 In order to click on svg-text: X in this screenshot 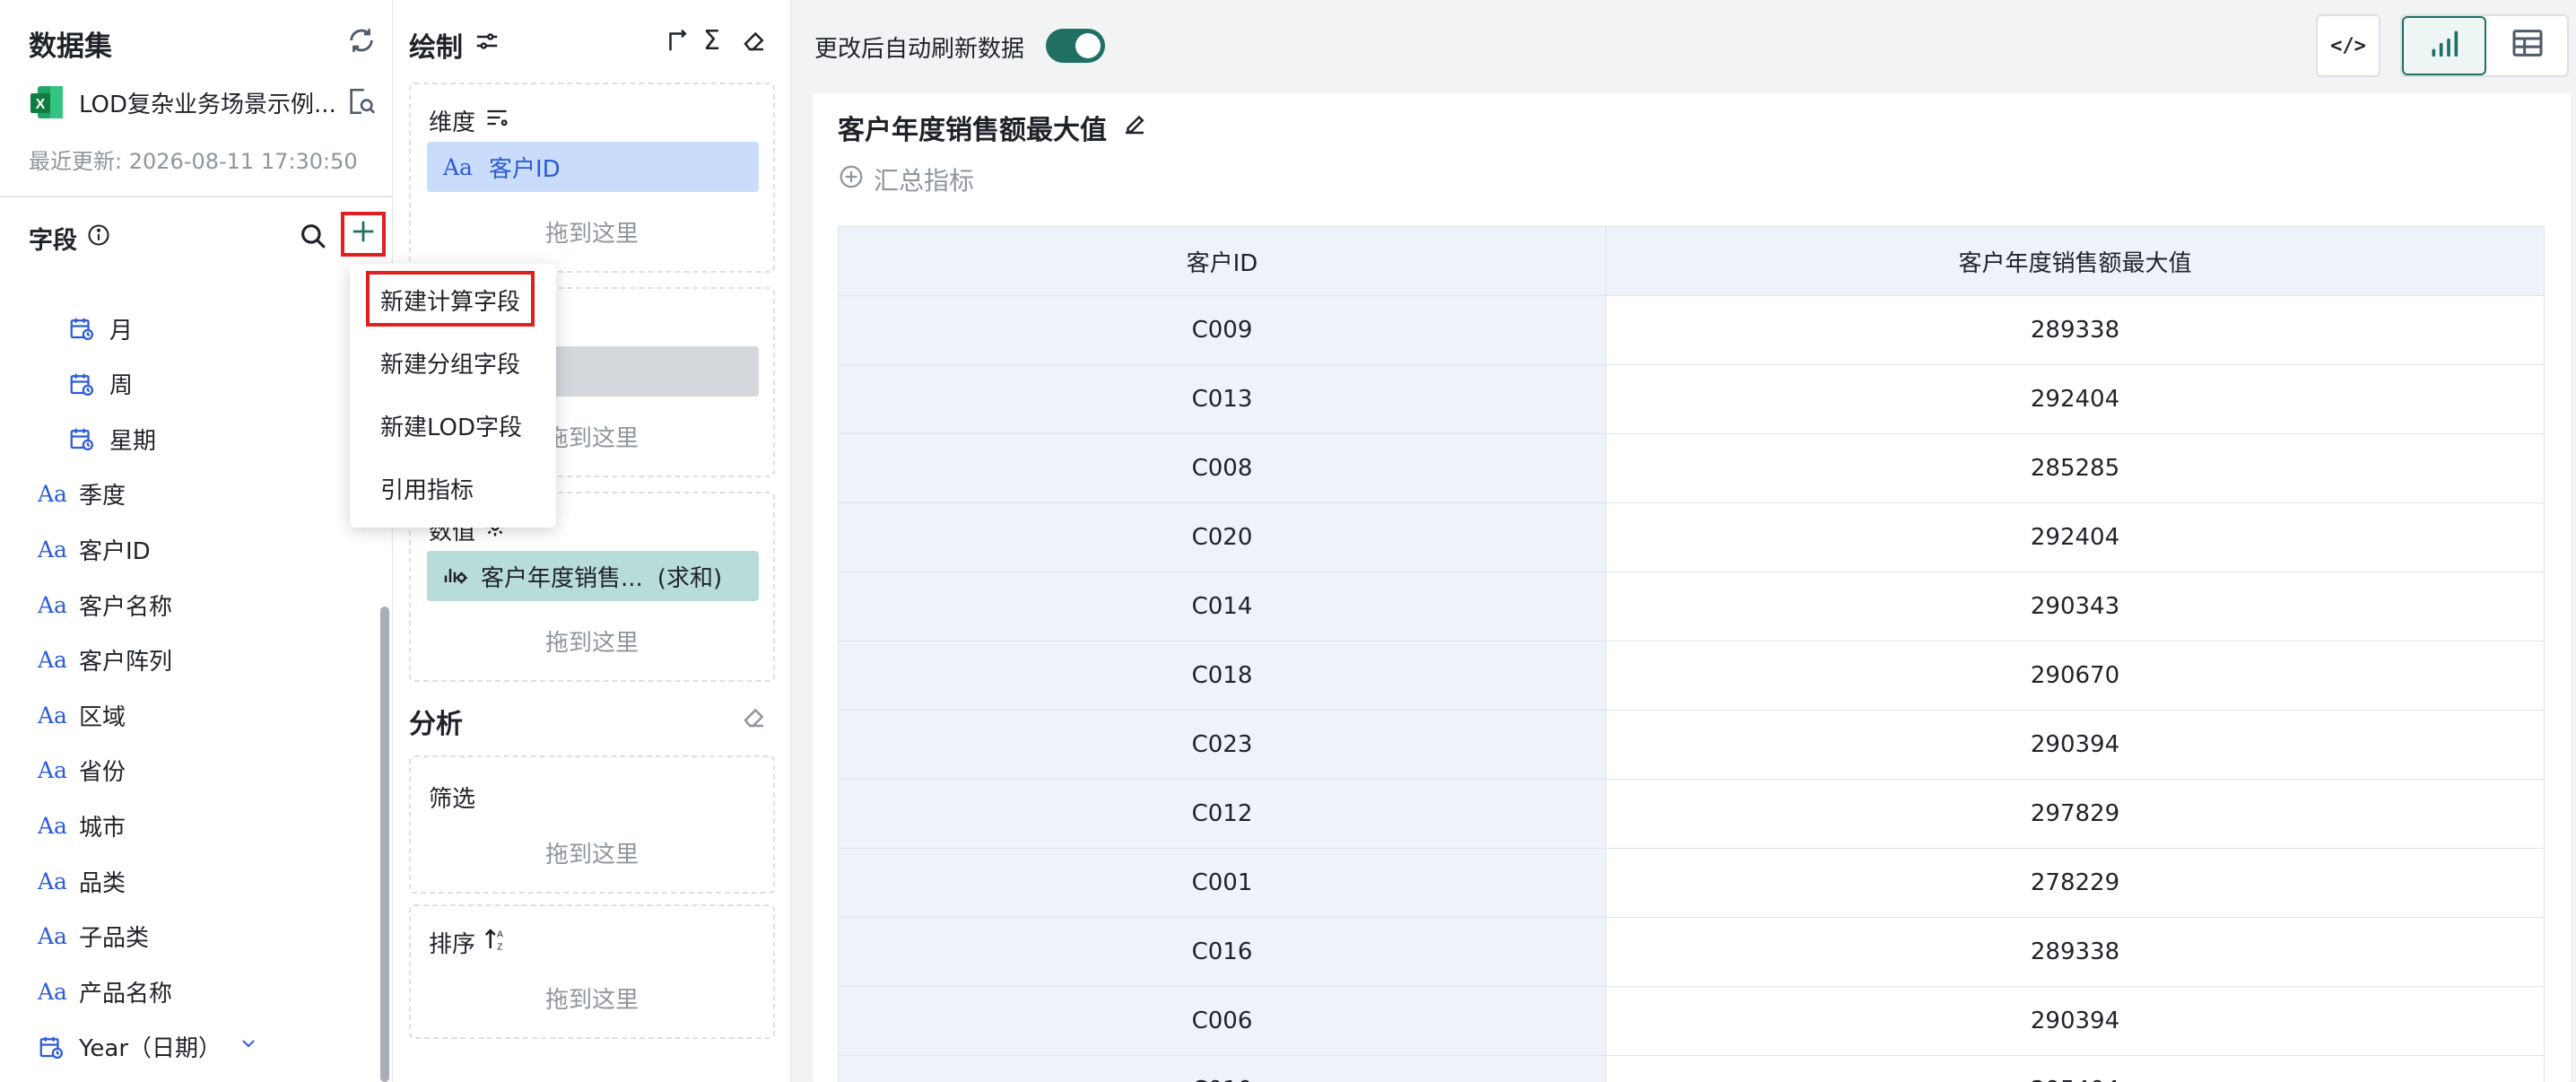, I will do `click(41, 104)`.